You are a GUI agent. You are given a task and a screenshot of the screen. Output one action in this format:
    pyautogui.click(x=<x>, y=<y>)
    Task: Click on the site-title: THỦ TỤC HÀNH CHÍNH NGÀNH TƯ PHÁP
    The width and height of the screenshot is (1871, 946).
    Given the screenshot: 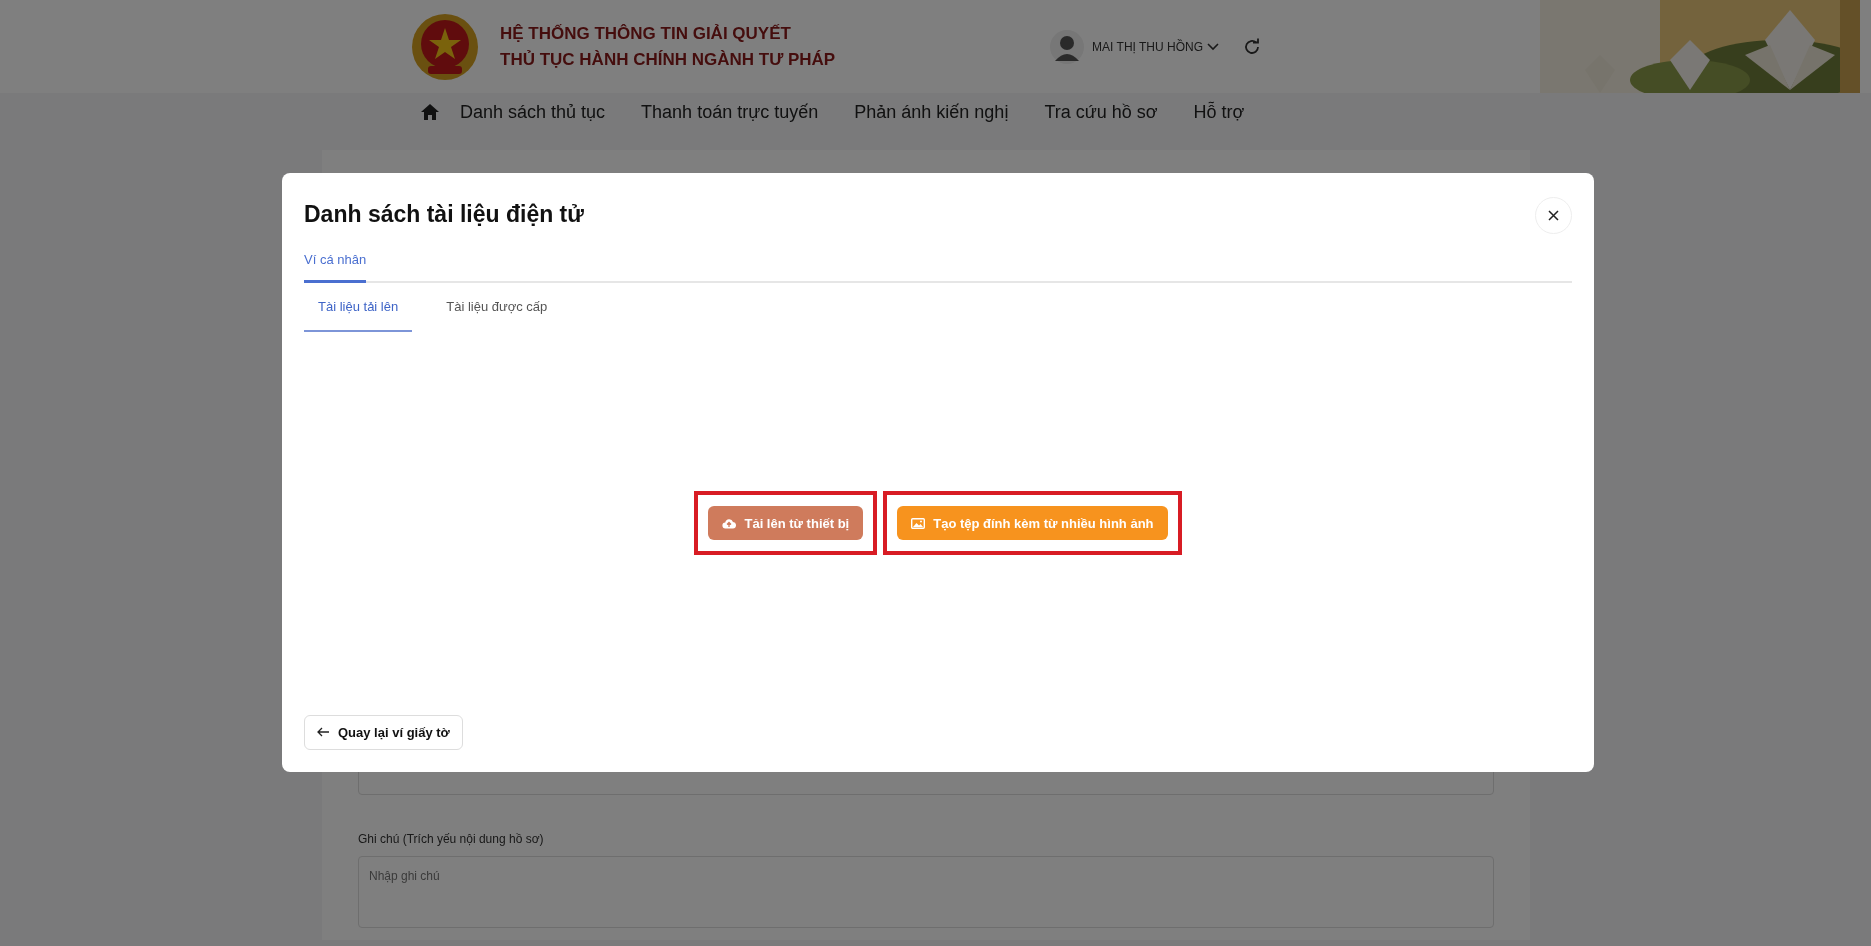 What is the action you would take?
    pyautogui.click(x=668, y=59)
    